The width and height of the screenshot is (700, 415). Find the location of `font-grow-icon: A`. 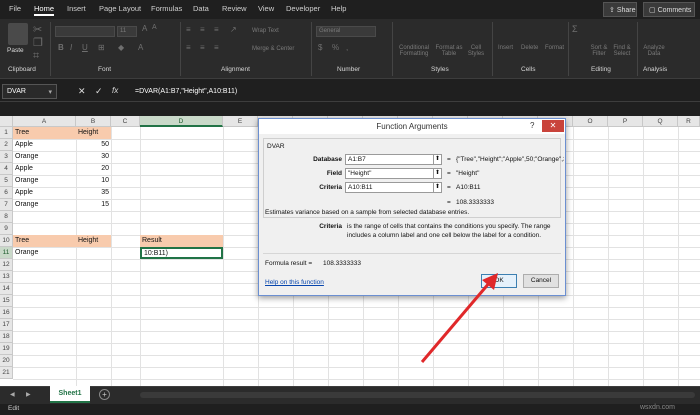

font-grow-icon: A is located at coordinates (144, 28).